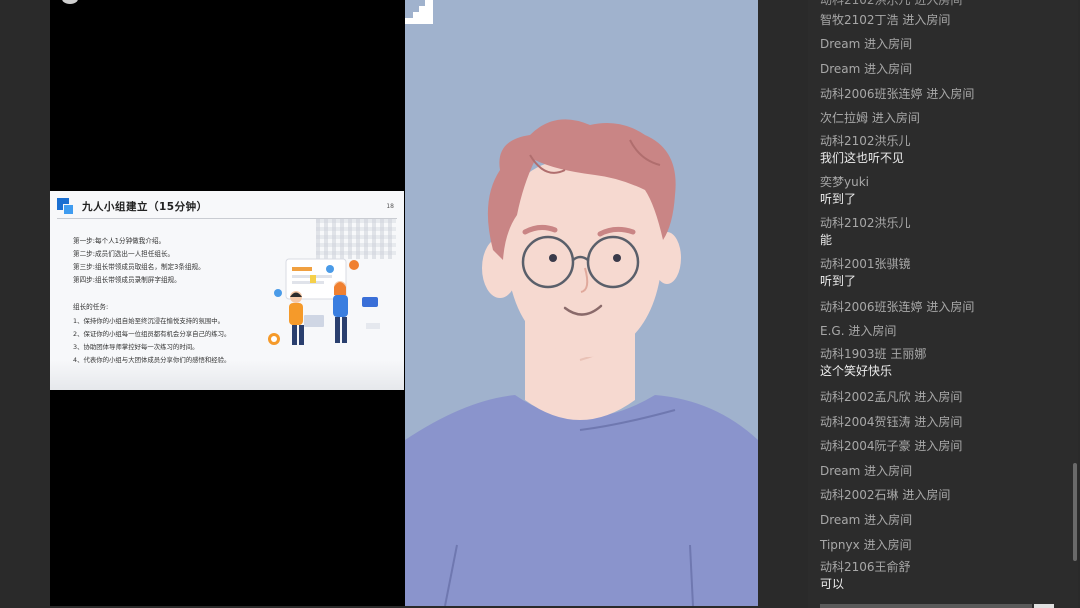 This screenshot has width=1080, height=608. I want to click on slide-step: 第一步:每个人1分钟做我介绍。, so click(119, 241).